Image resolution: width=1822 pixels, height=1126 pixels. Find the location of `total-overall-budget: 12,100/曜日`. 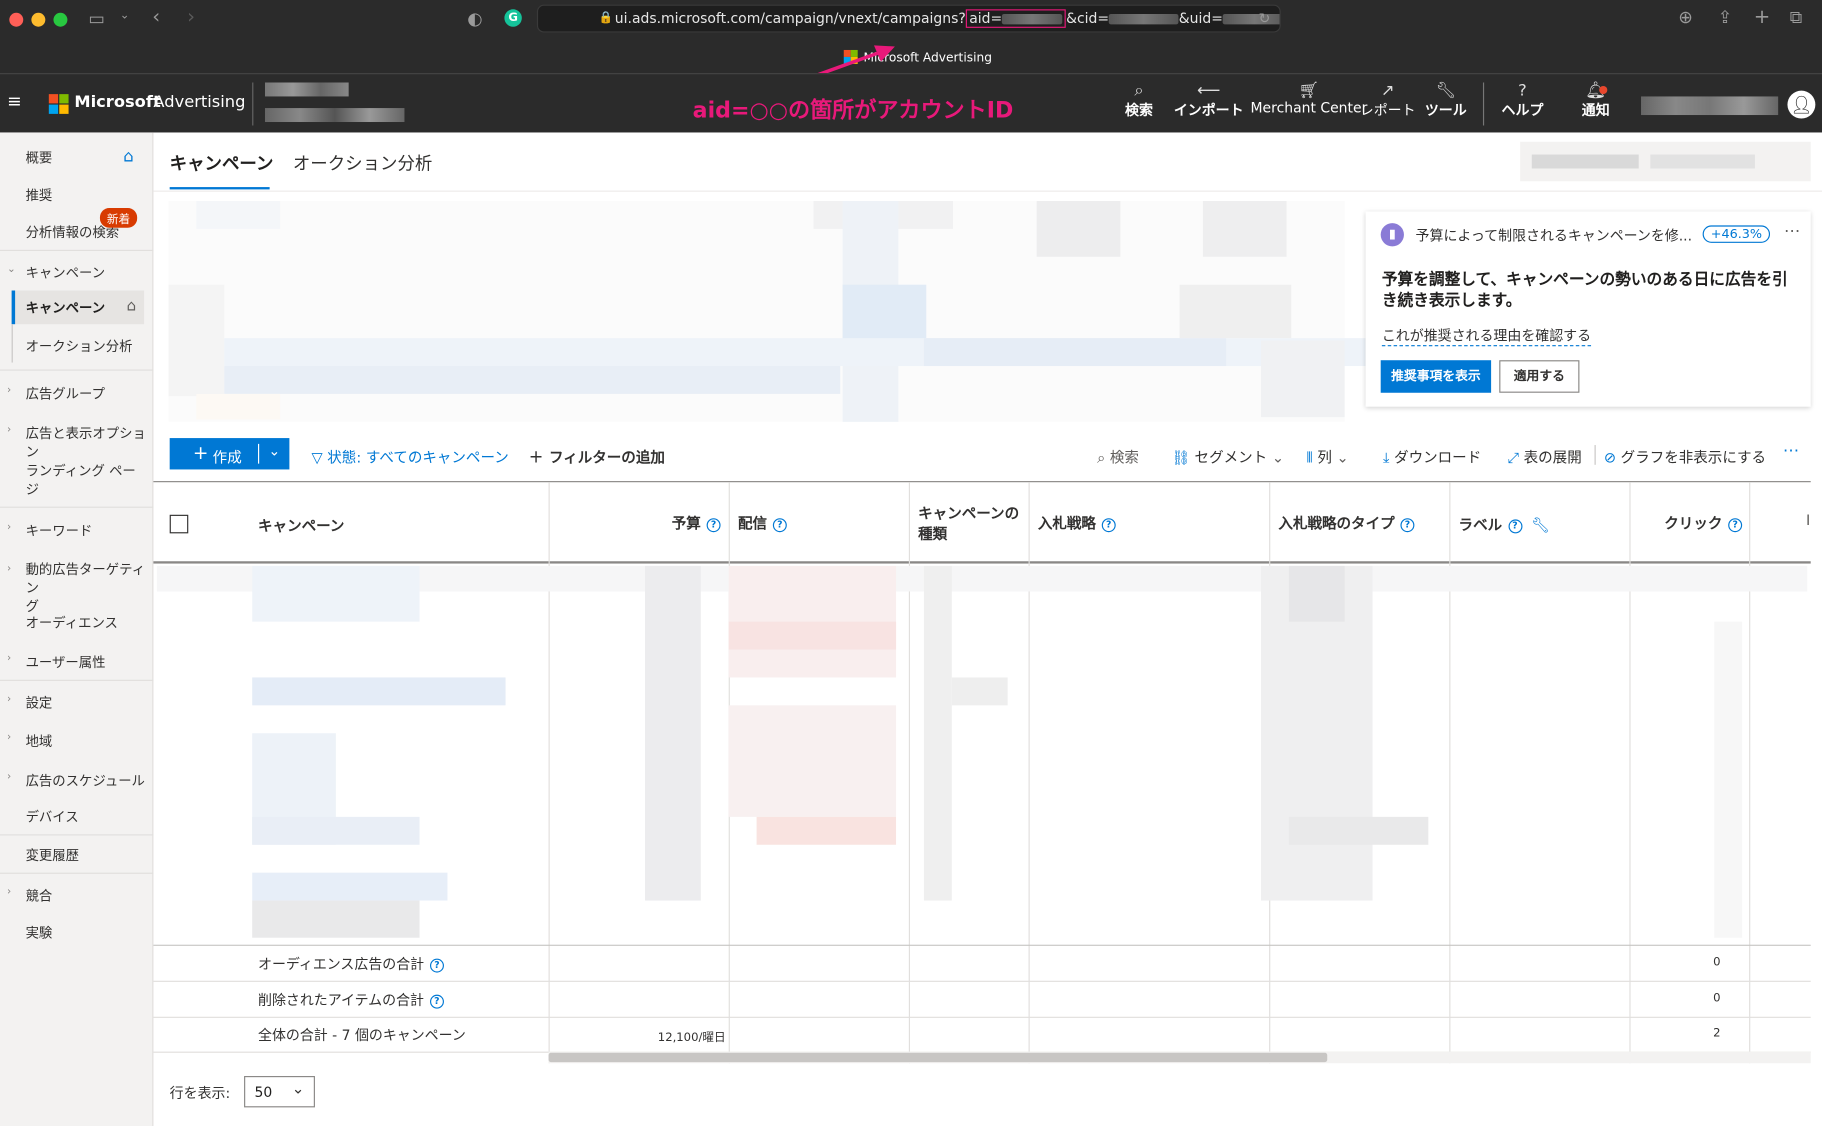

total-overall-budget: 12,100/曜日 is located at coordinates (691, 1038).